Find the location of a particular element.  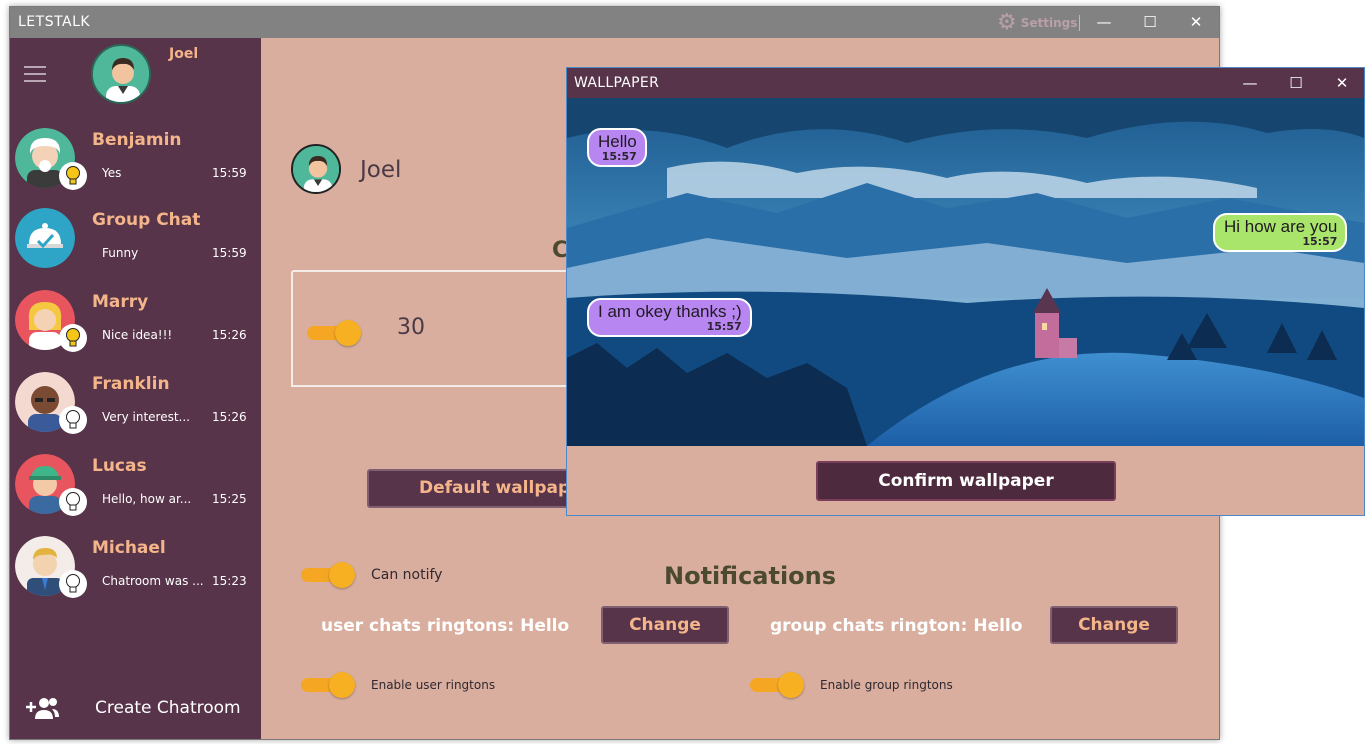

current-user-name: Joel is located at coordinates (184, 54).